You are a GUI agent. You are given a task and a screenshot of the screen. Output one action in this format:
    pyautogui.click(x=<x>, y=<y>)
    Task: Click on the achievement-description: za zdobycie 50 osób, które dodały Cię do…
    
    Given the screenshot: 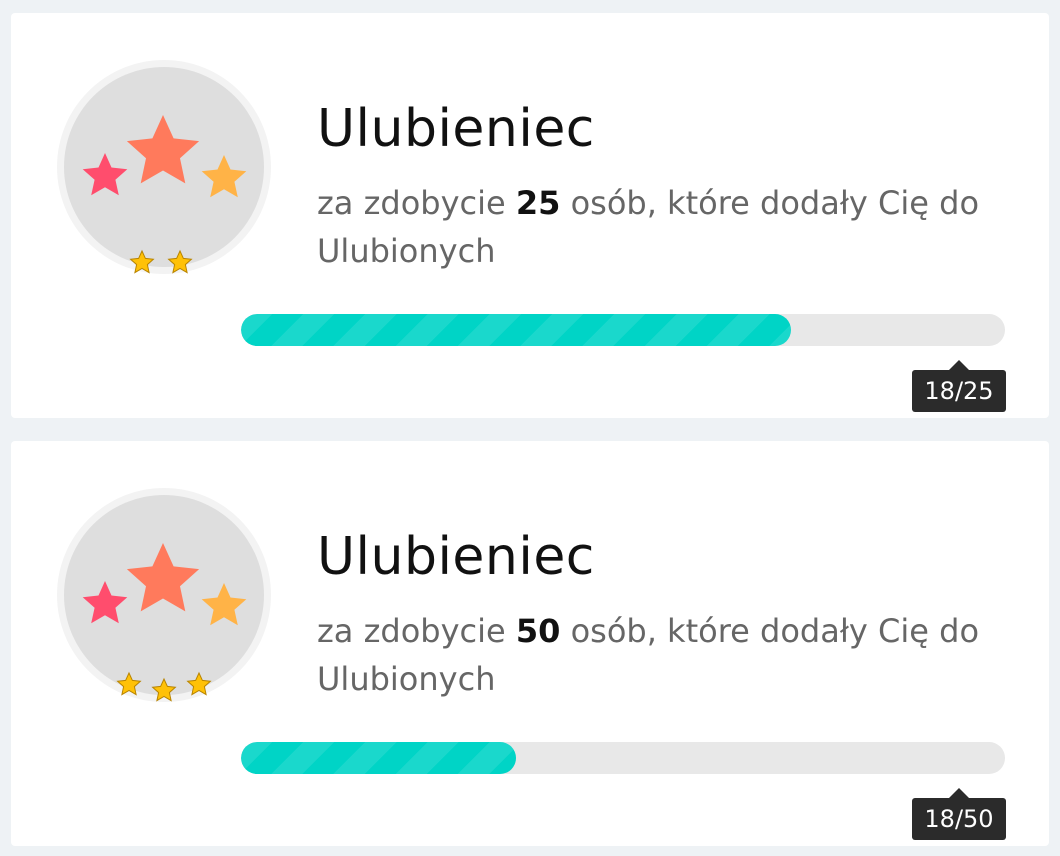 What is the action you would take?
    pyautogui.click(x=667, y=655)
    